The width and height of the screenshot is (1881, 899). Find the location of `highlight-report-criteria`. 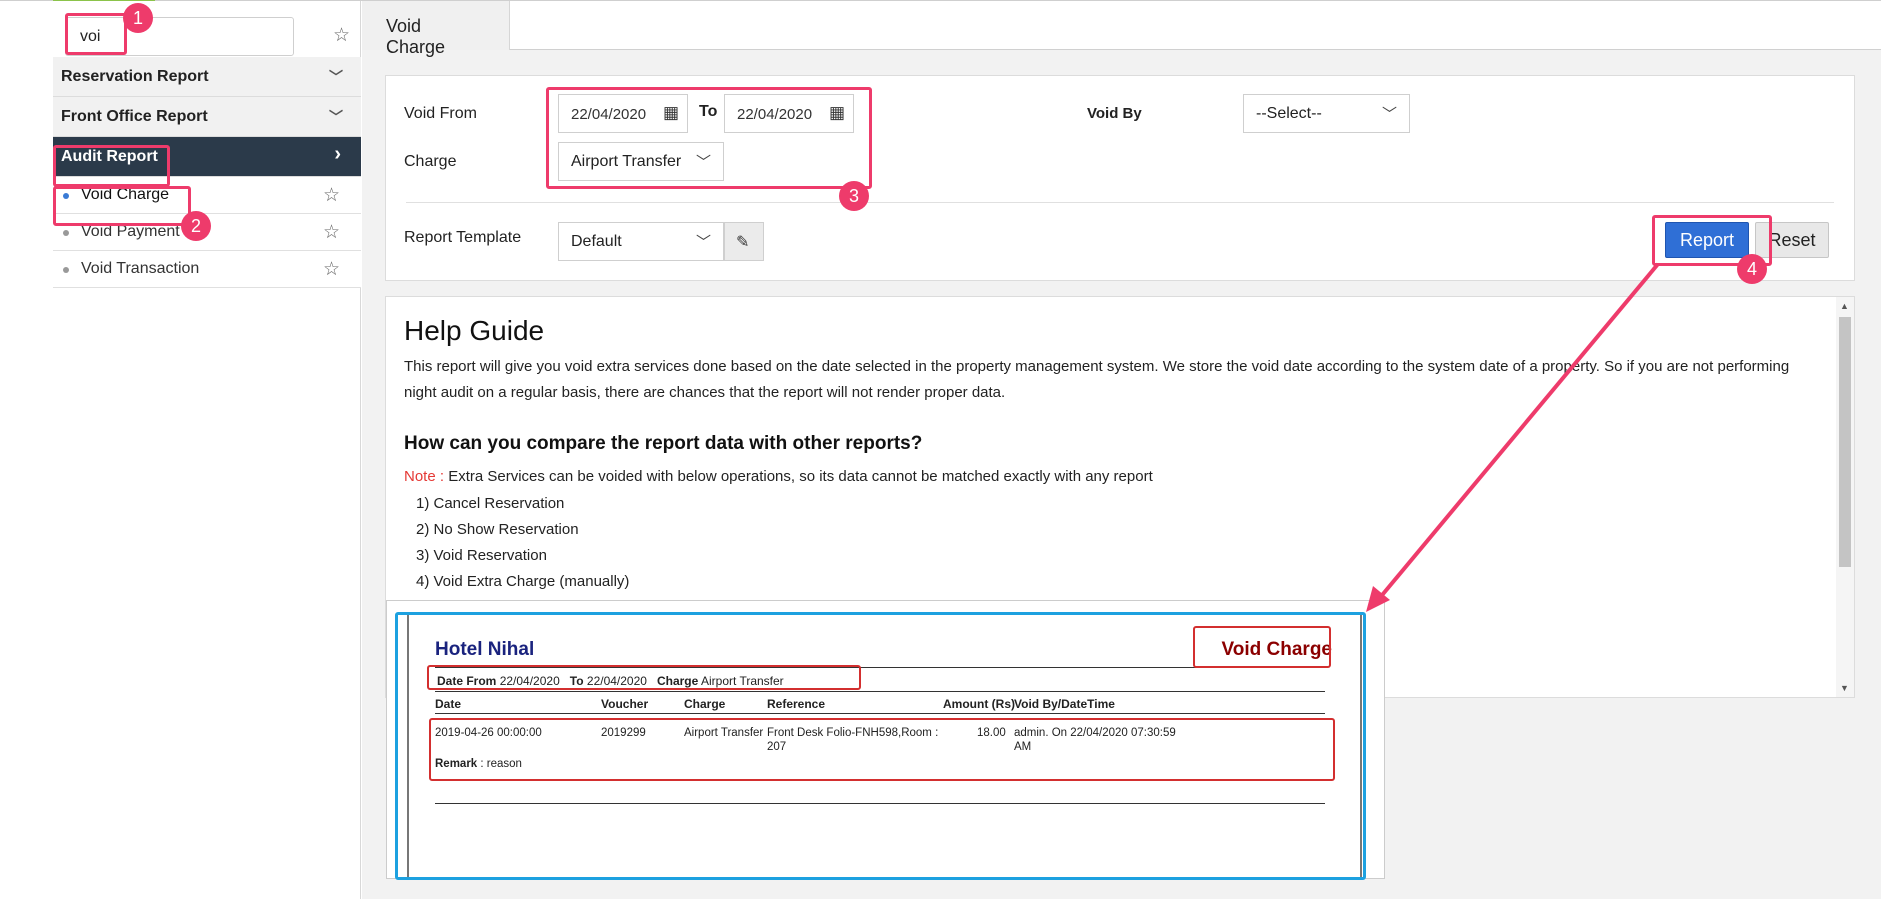

highlight-report-criteria is located at coordinates (644, 677).